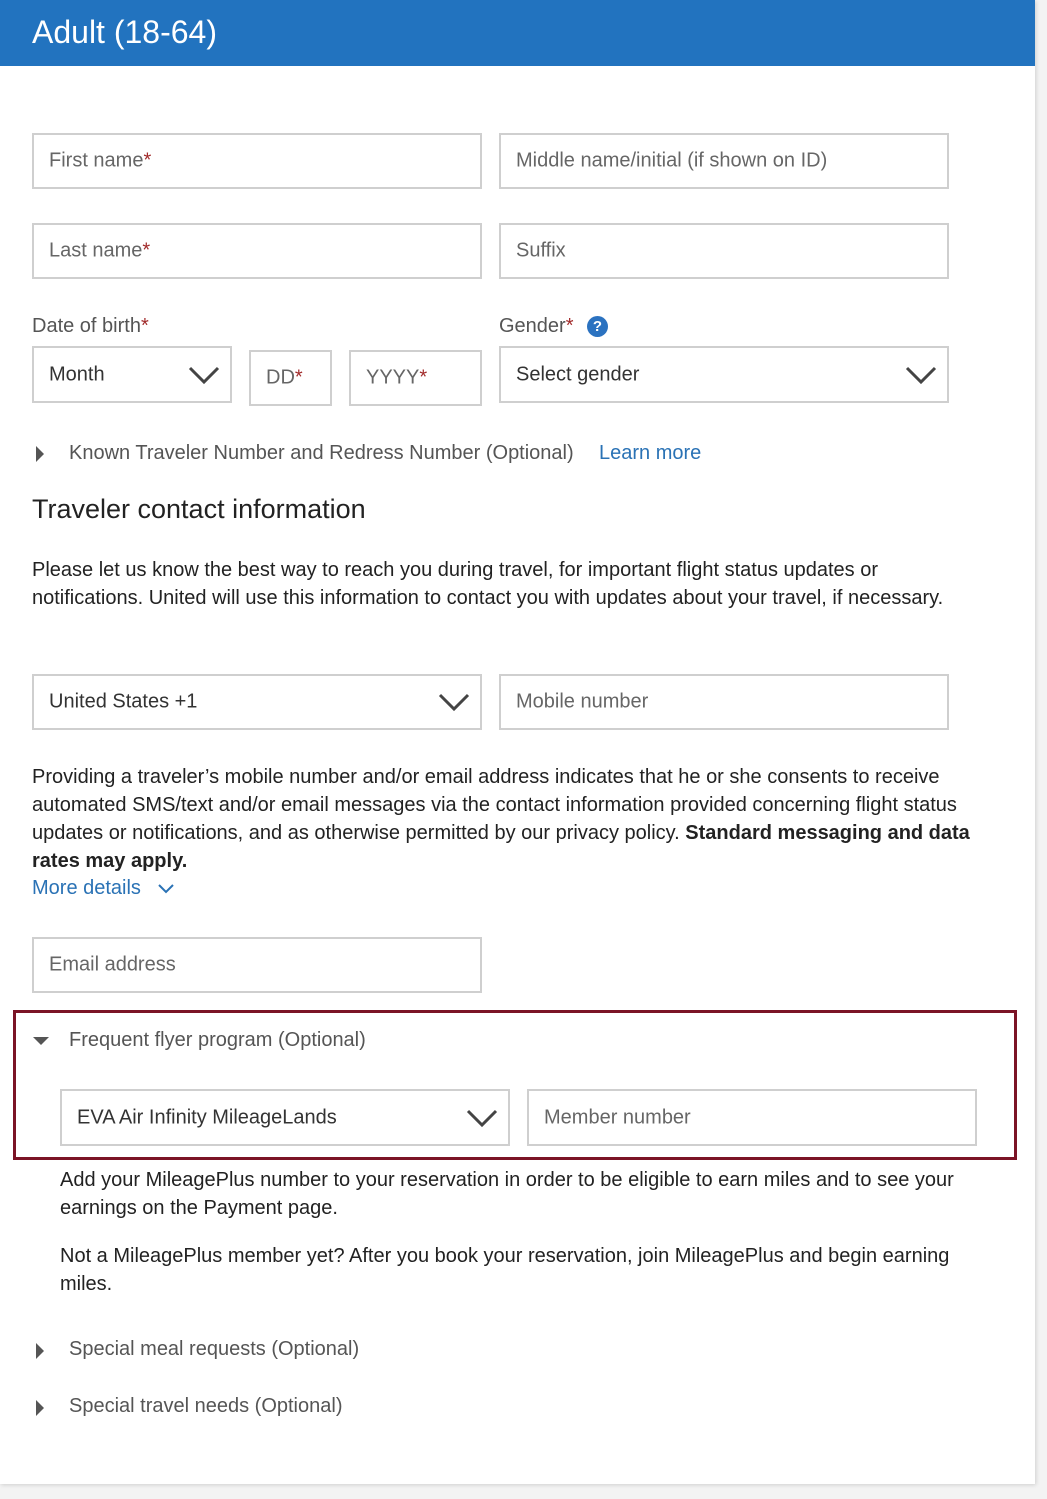  Describe the element at coordinates (597, 326) in the screenshot. I see `help-icon: ?` at that location.